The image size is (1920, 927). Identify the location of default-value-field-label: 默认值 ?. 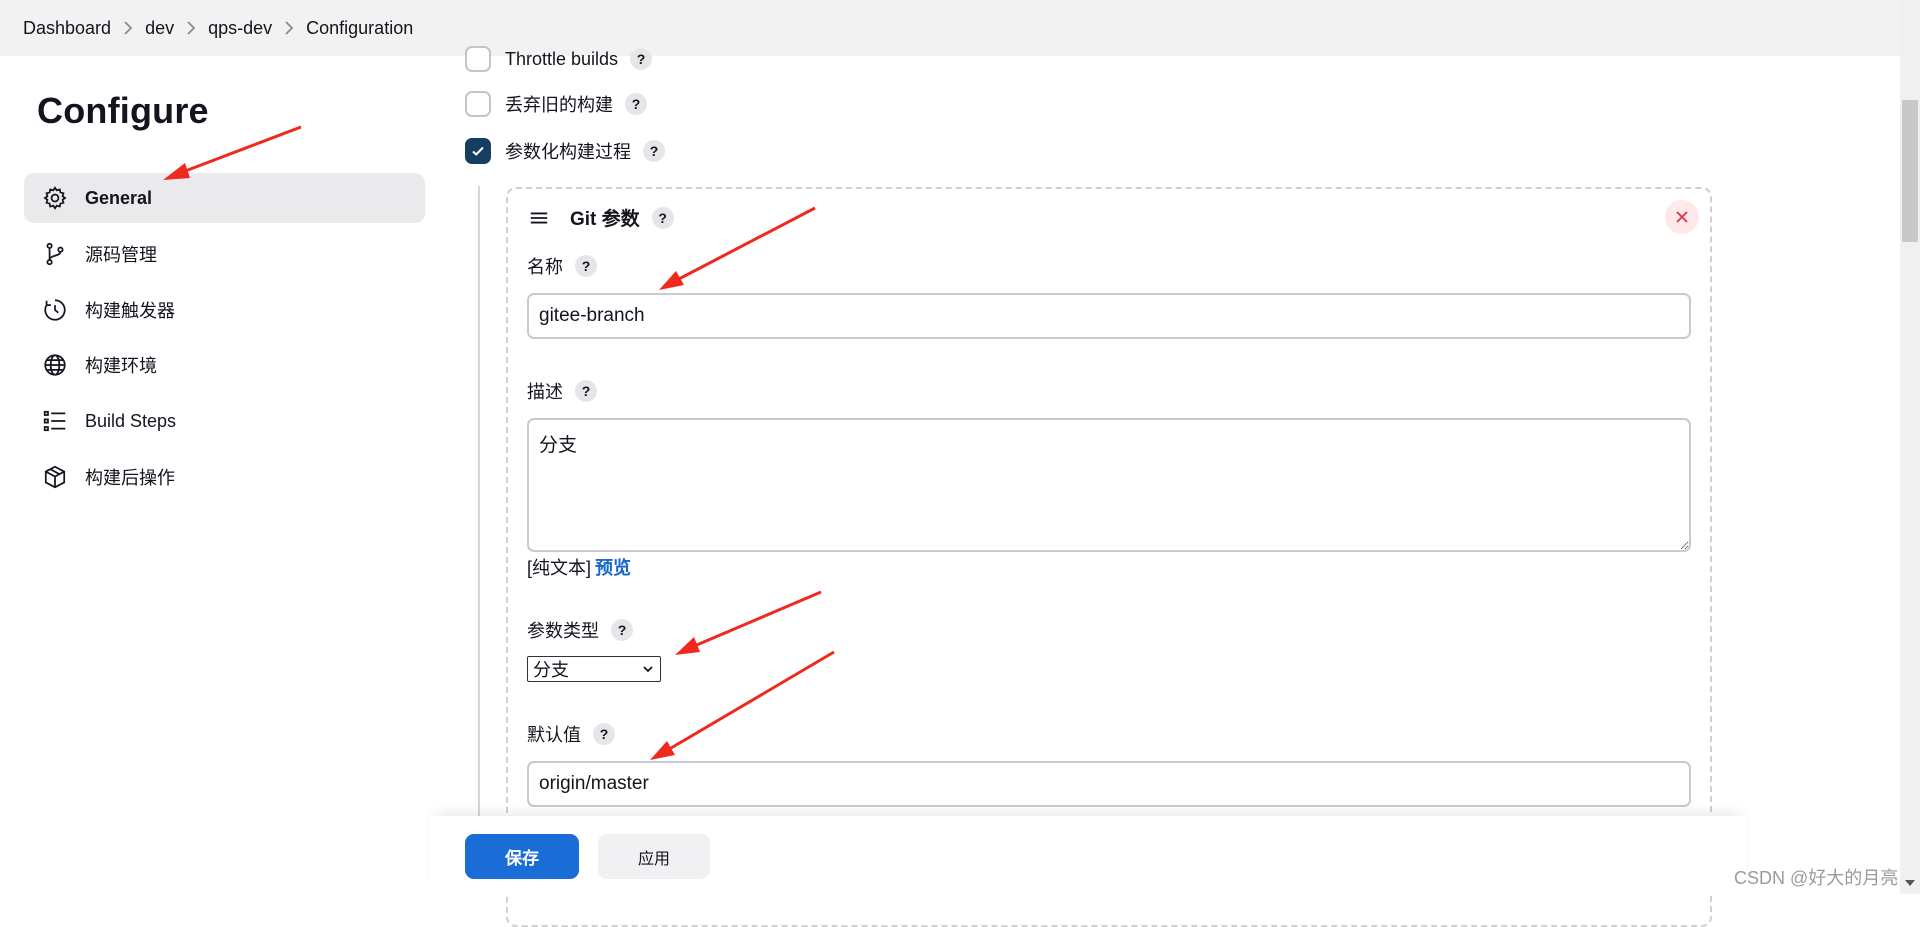
(571, 734).